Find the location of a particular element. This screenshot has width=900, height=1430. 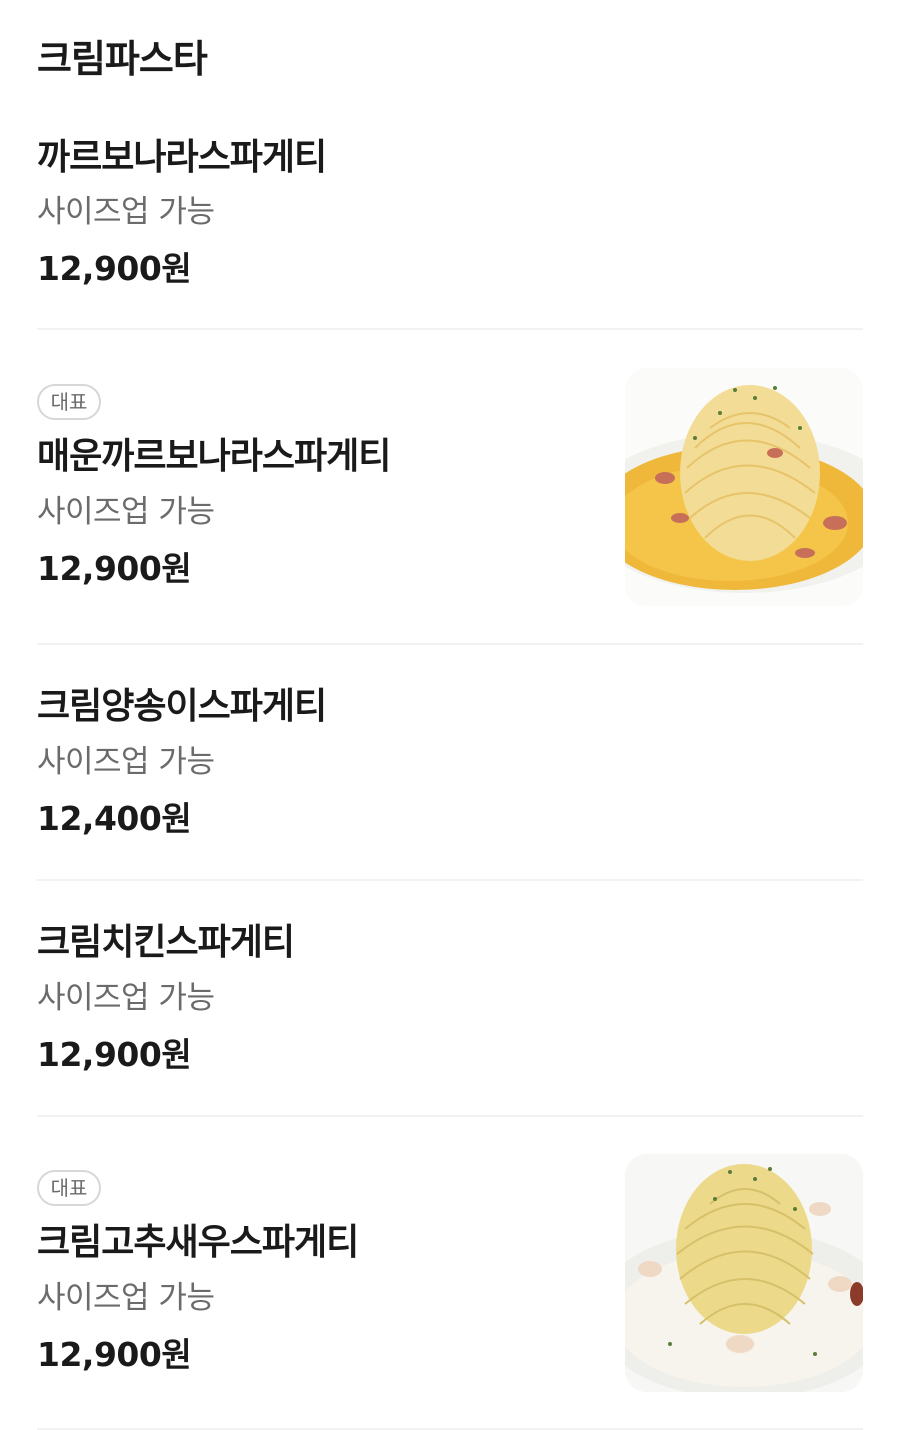

menu-item-name: 매운까르보나라스파게티 is located at coordinates (214, 456).